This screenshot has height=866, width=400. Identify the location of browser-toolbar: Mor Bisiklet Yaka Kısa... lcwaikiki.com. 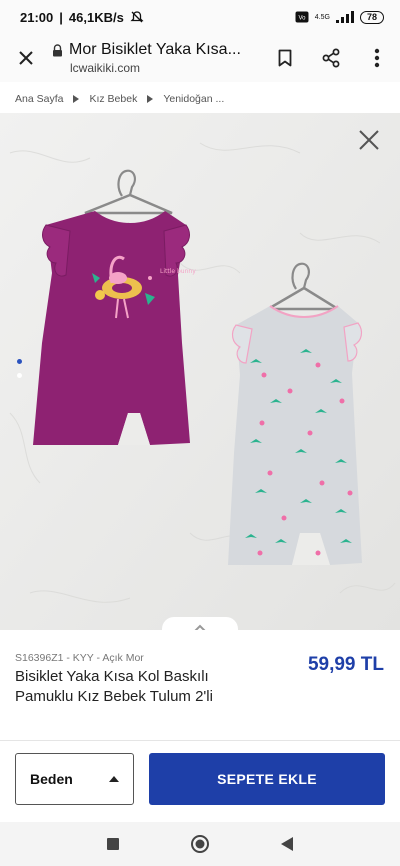
(200, 58).